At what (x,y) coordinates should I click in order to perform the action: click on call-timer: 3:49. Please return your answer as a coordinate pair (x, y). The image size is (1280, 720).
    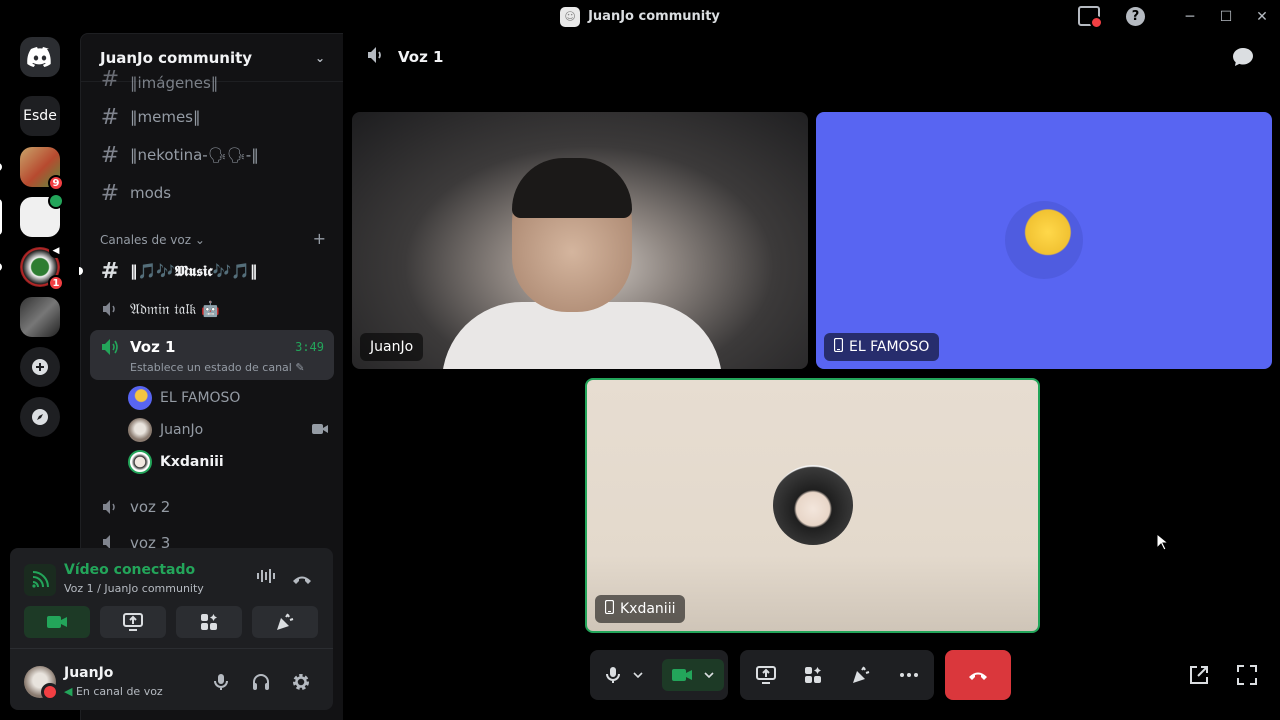
    Looking at the image, I should click on (309, 347).